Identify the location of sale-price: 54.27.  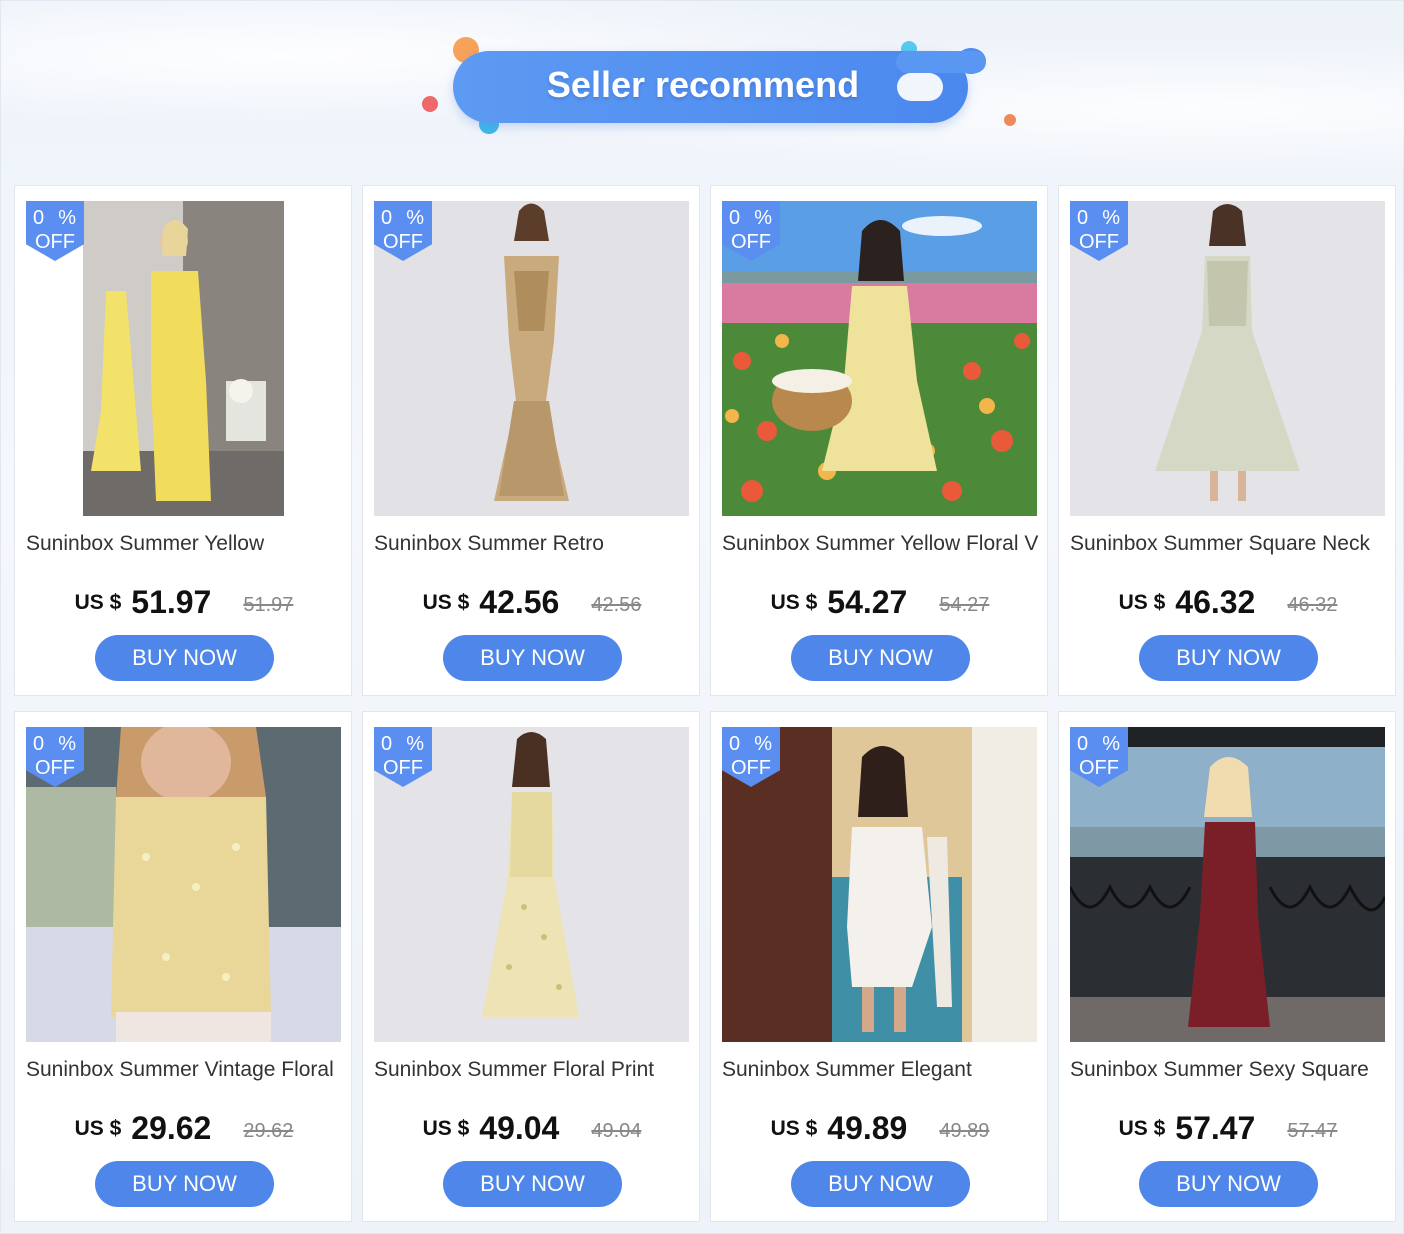
(867, 602).